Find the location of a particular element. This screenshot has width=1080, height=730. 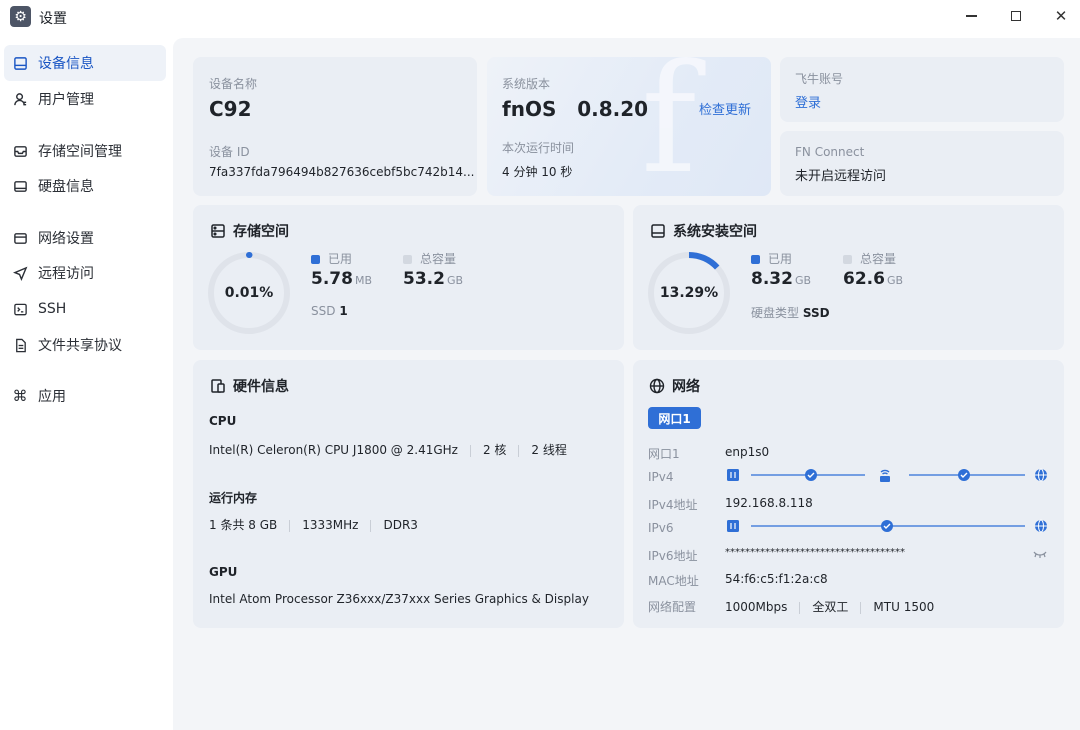

mac-address: 54:f6:c5:f1:2a:c8 is located at coordinates (776, 579).